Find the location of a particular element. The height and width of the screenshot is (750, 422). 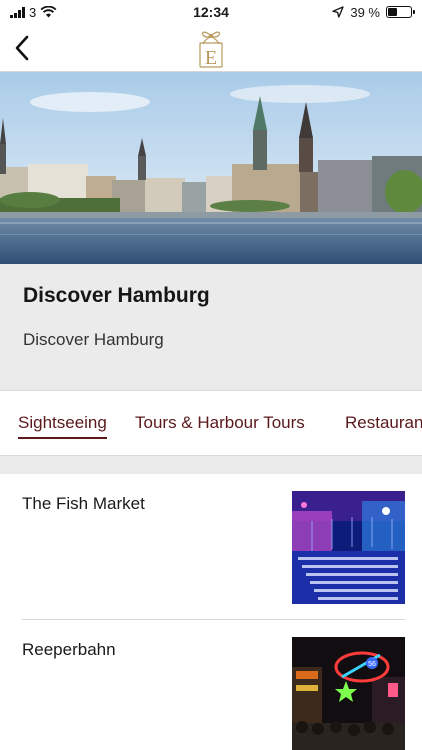

carrier-label: 3 is located at coordinates (33, 12).